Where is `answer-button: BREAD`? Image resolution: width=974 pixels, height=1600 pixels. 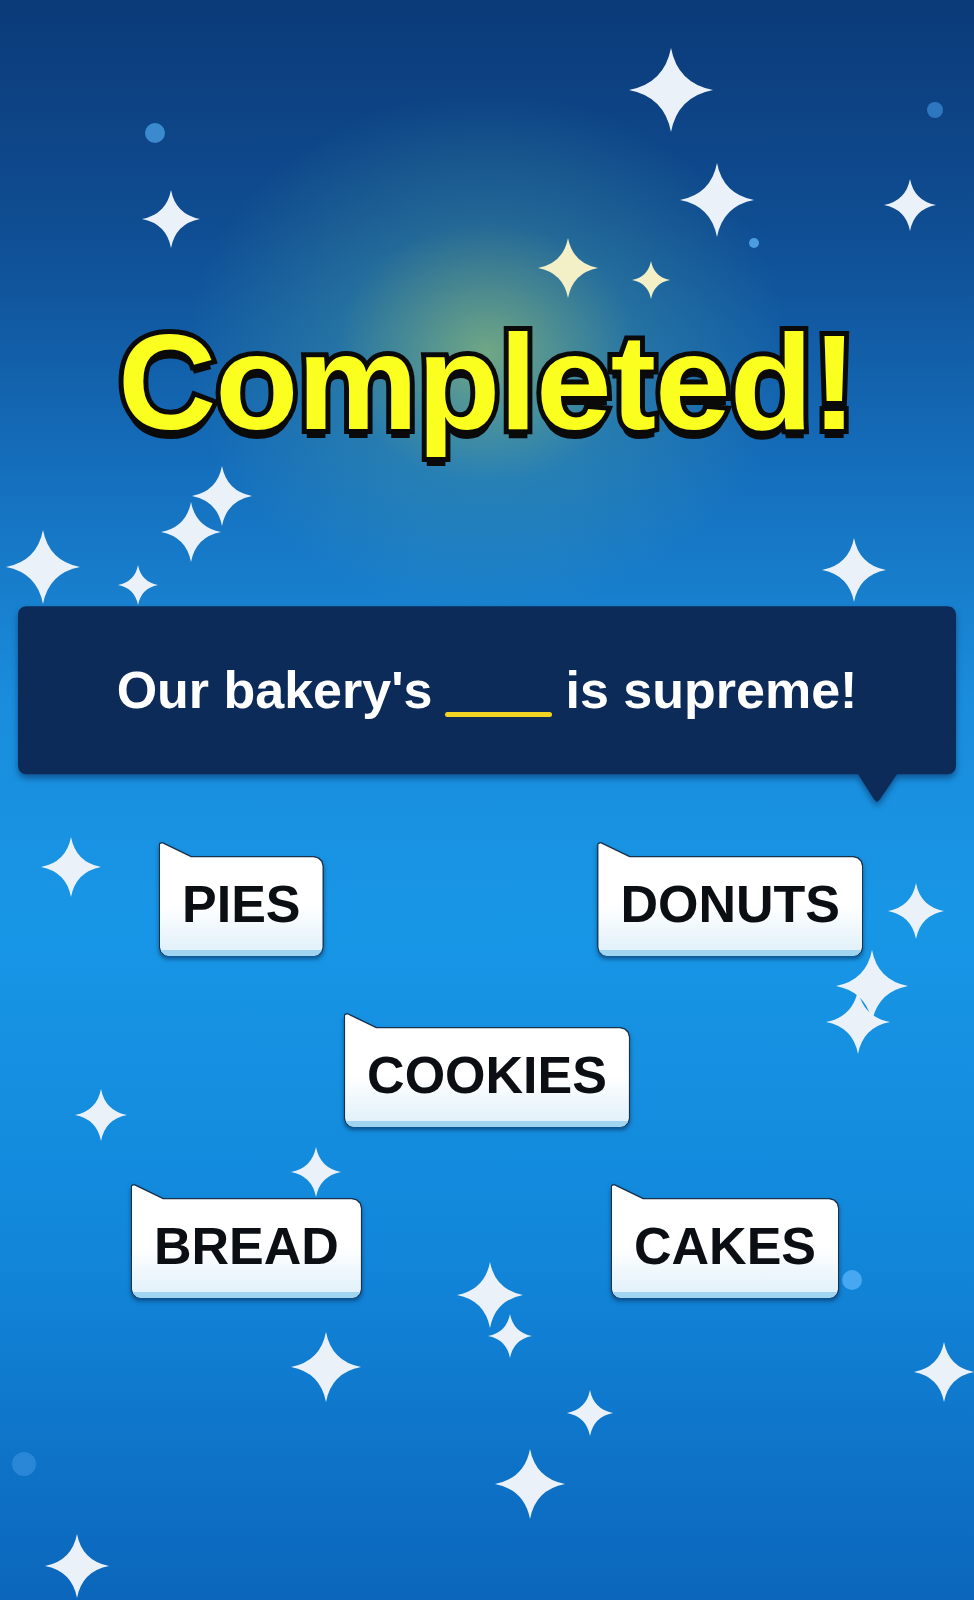 answer-button: BREAD is located at coordinates (246, 1242).